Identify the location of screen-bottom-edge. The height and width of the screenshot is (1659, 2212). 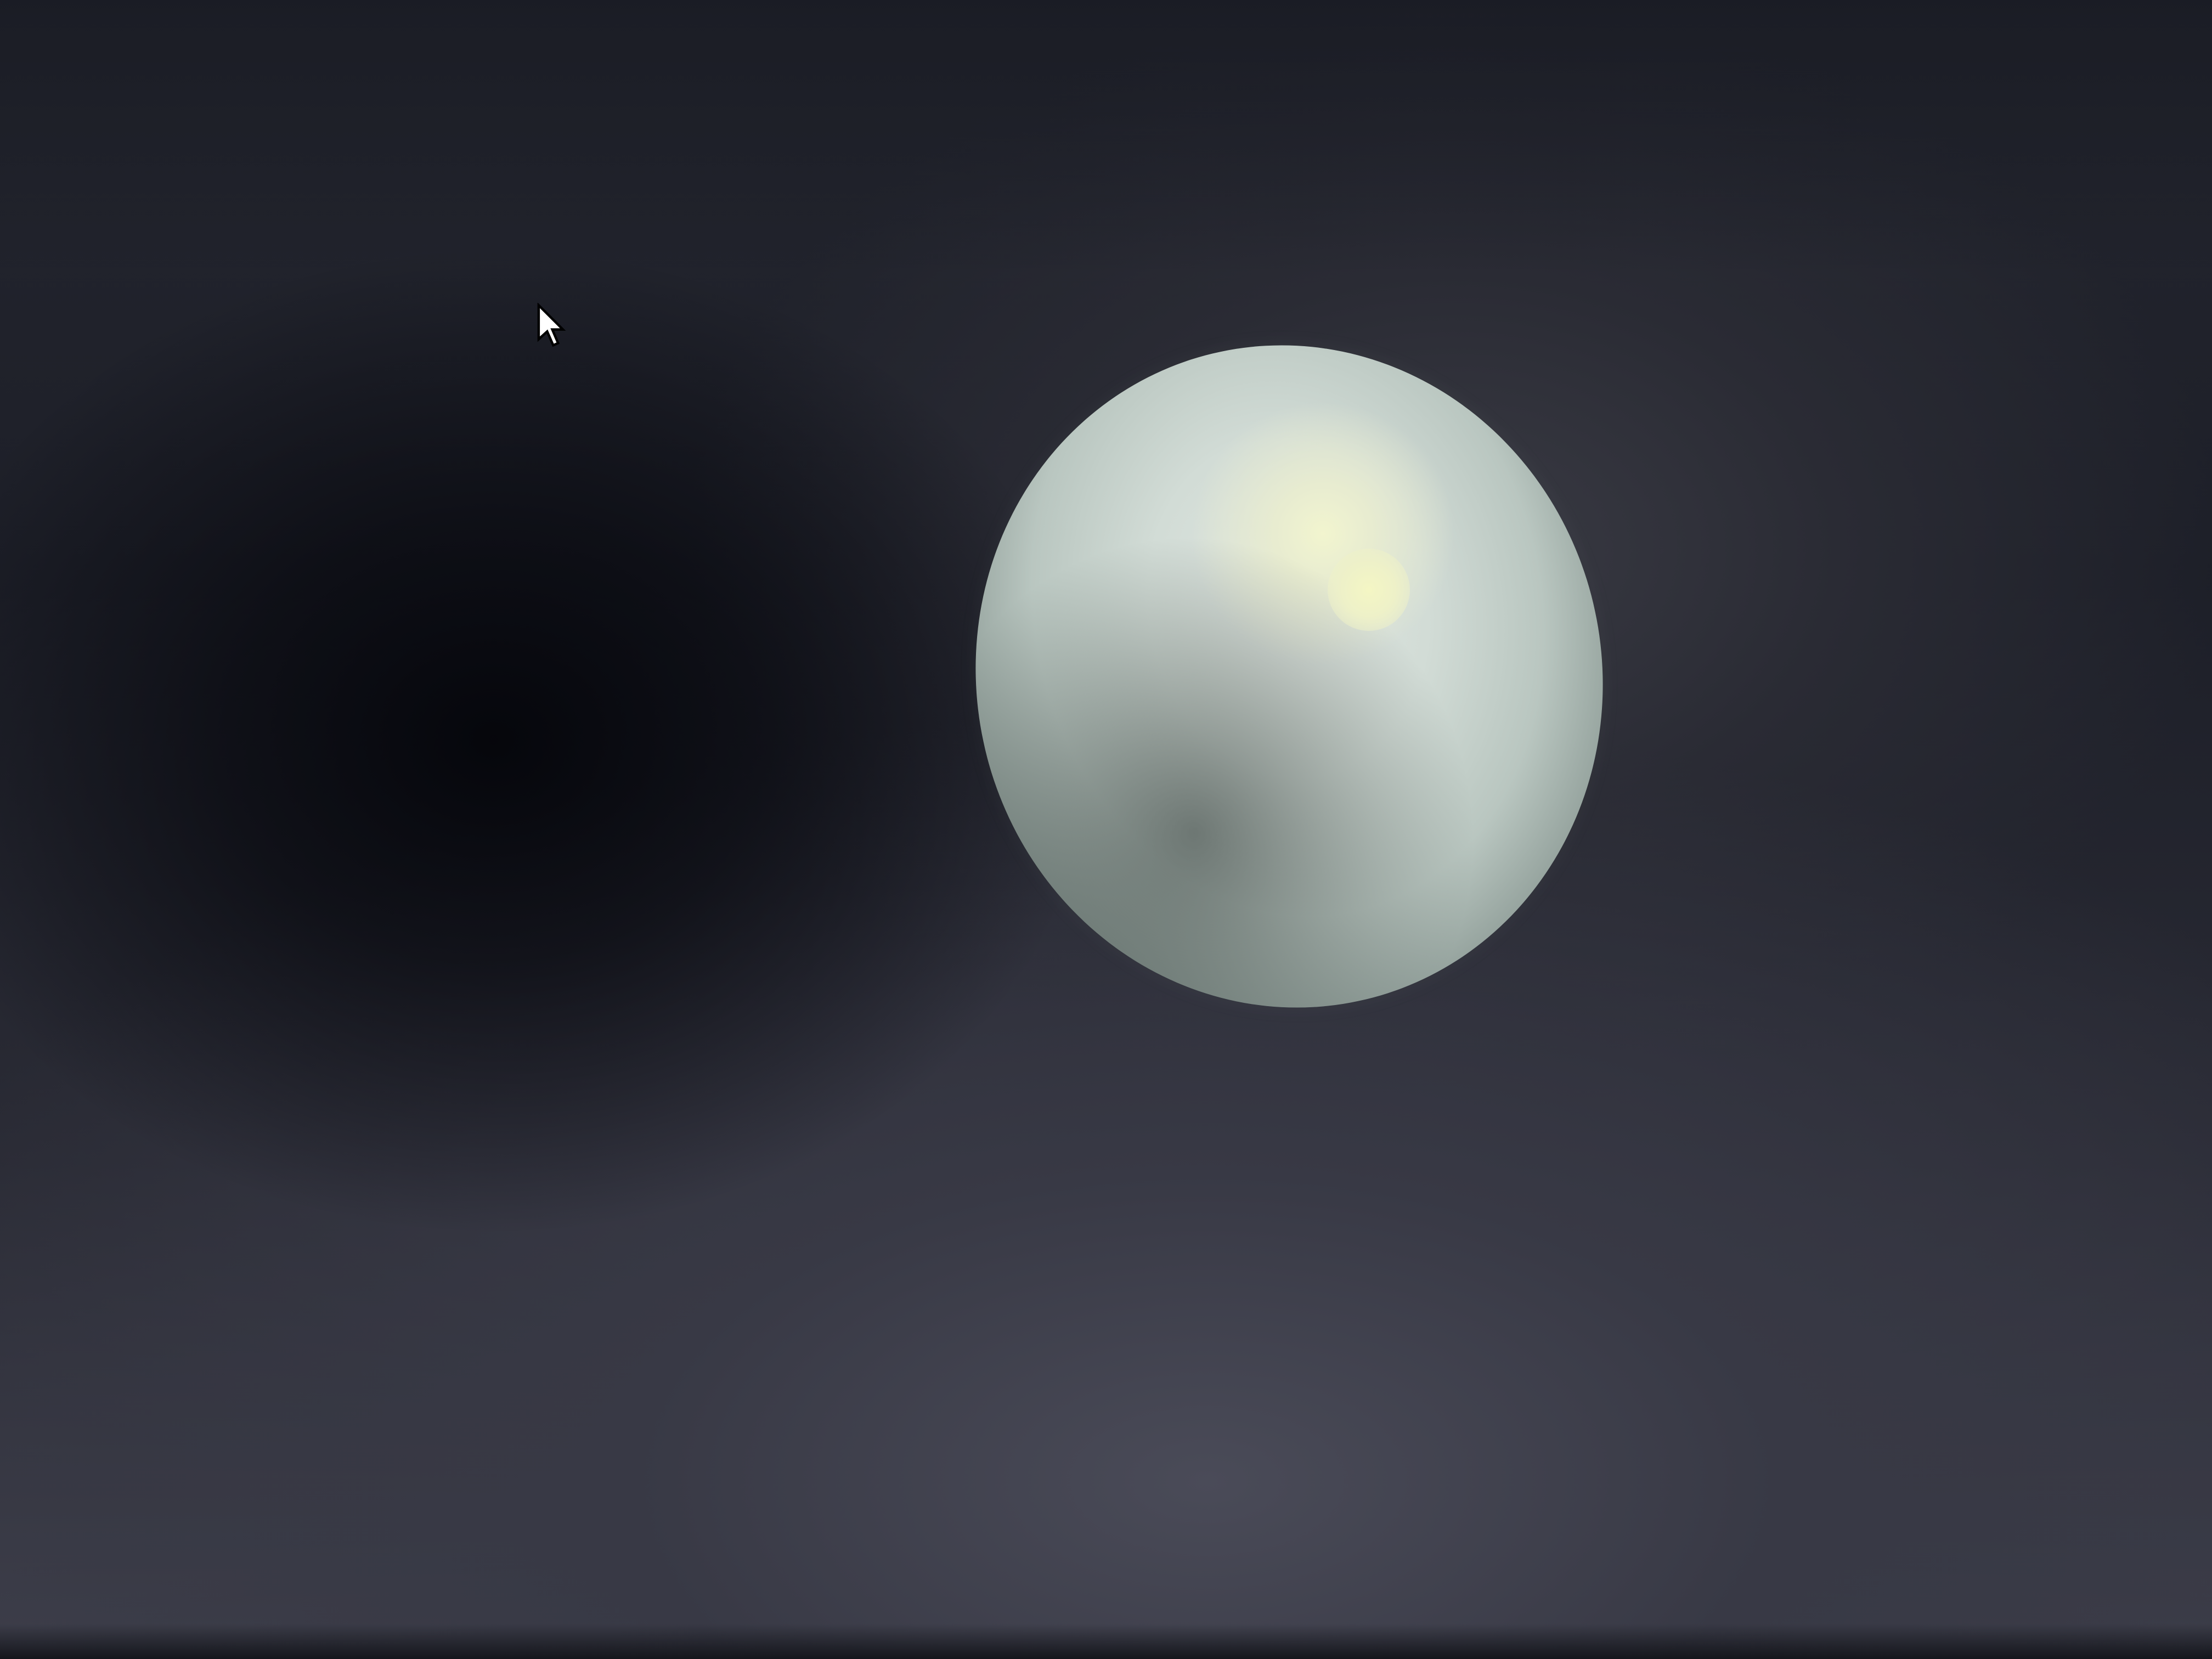
(1106, 1641).